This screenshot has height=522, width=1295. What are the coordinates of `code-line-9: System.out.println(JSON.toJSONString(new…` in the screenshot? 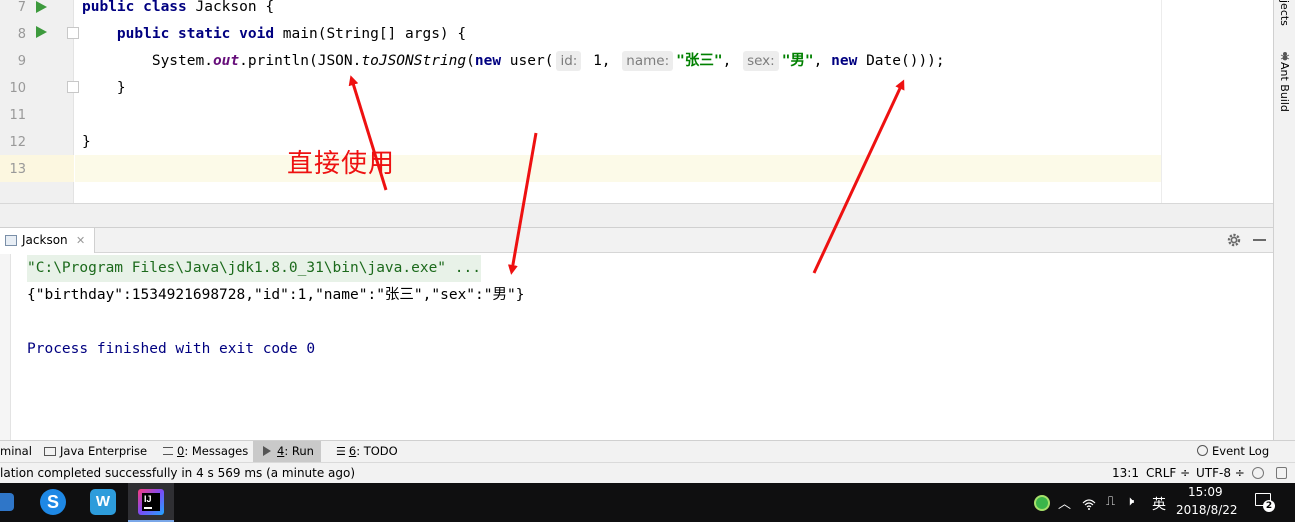 It's located at (548, 61).